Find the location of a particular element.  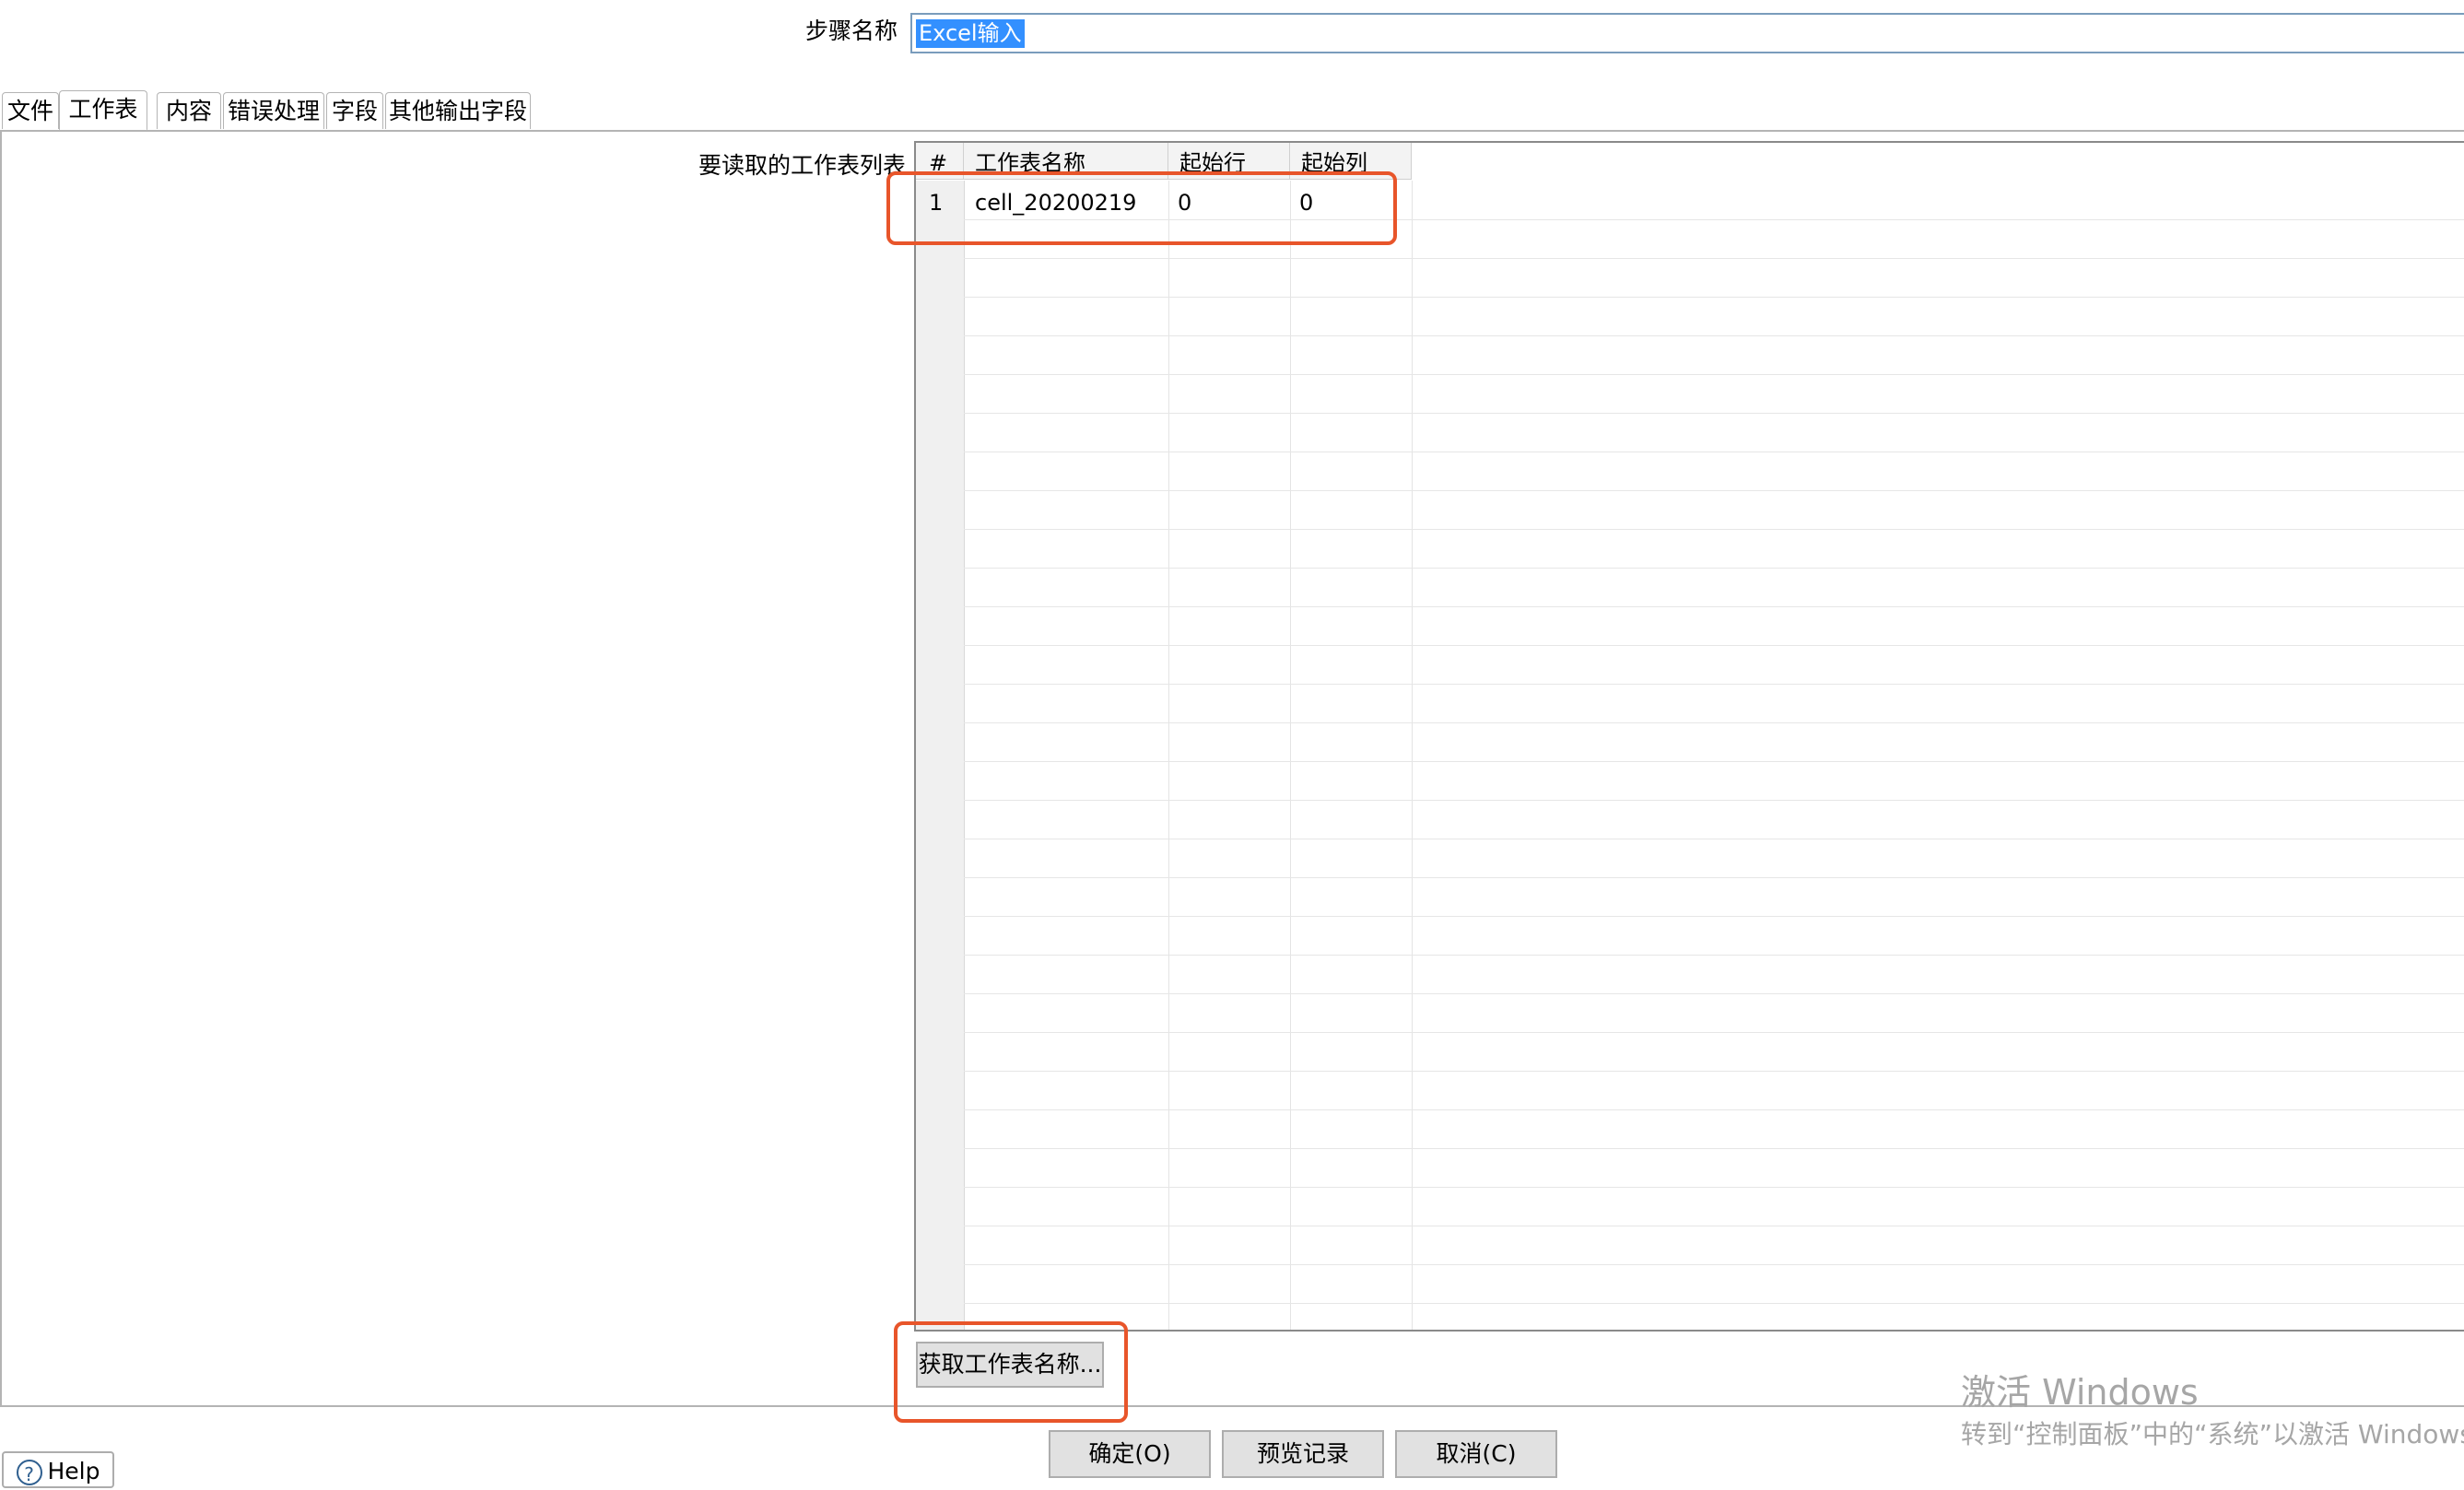

help-button: ? Help is located at coordinates (58, 1469).